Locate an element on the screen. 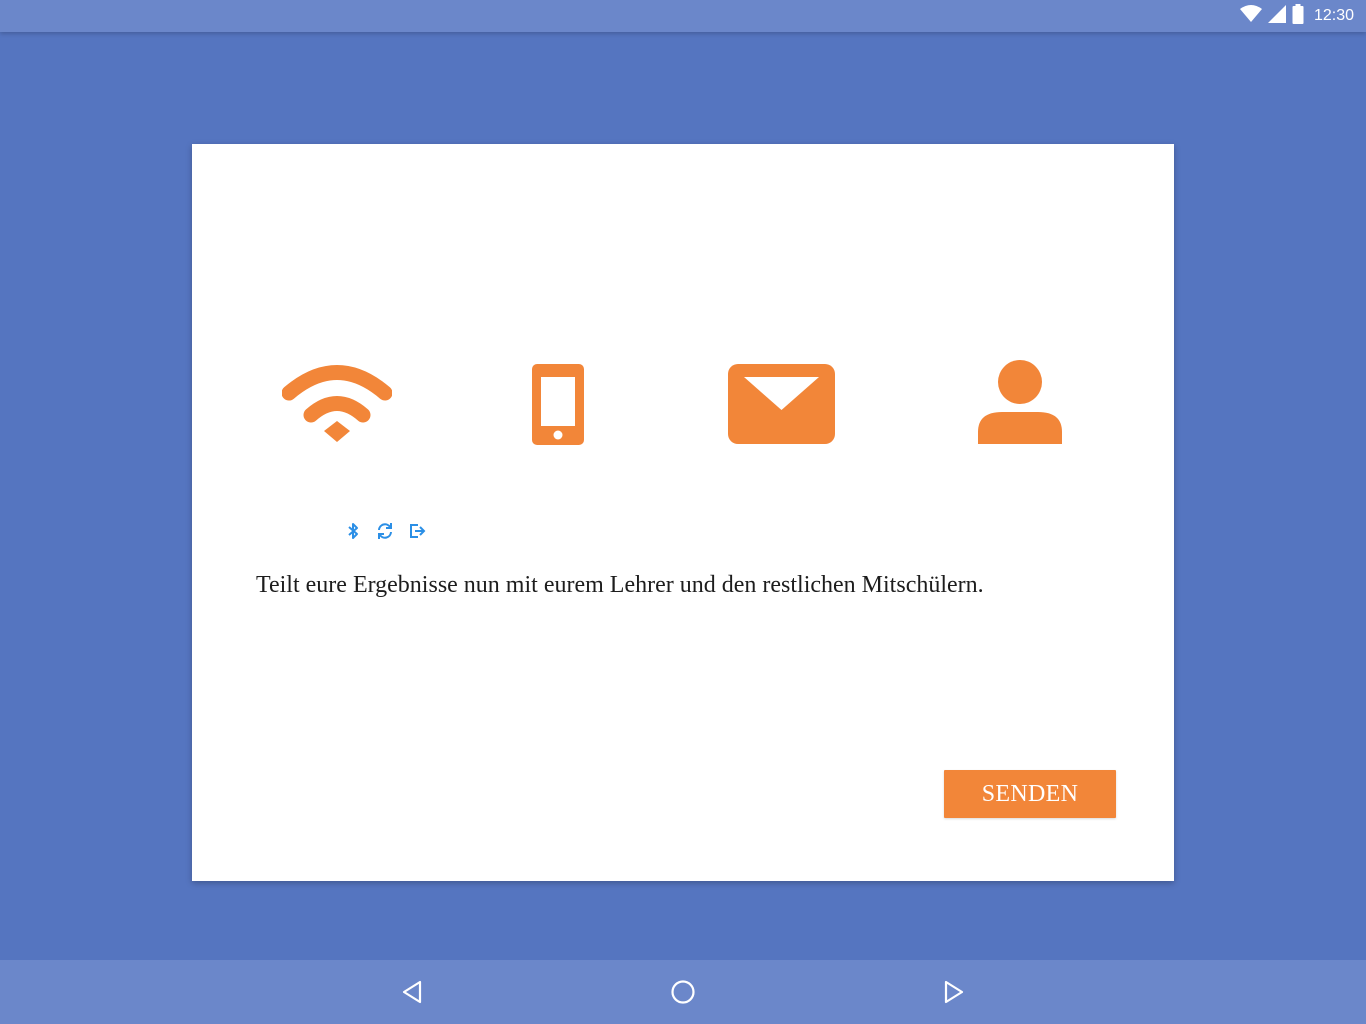 The width and height of the screenshot is (1366, 1024). status-bar: 12:30 is located at coordinates (683, 16).